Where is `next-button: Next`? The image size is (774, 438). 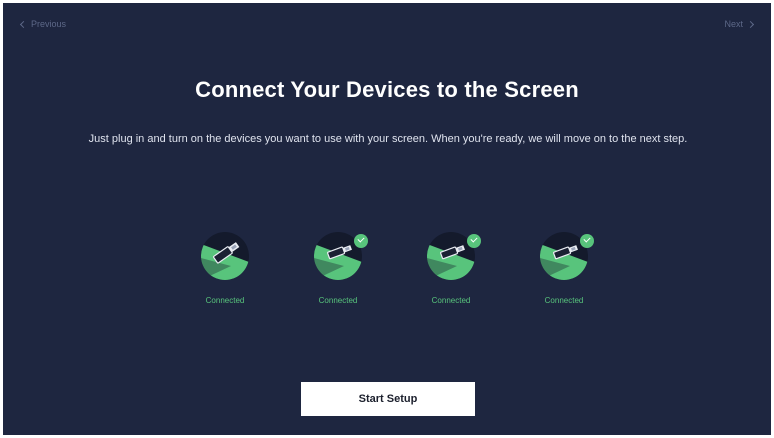 next-button: Next is located at coordinates (739, 24).